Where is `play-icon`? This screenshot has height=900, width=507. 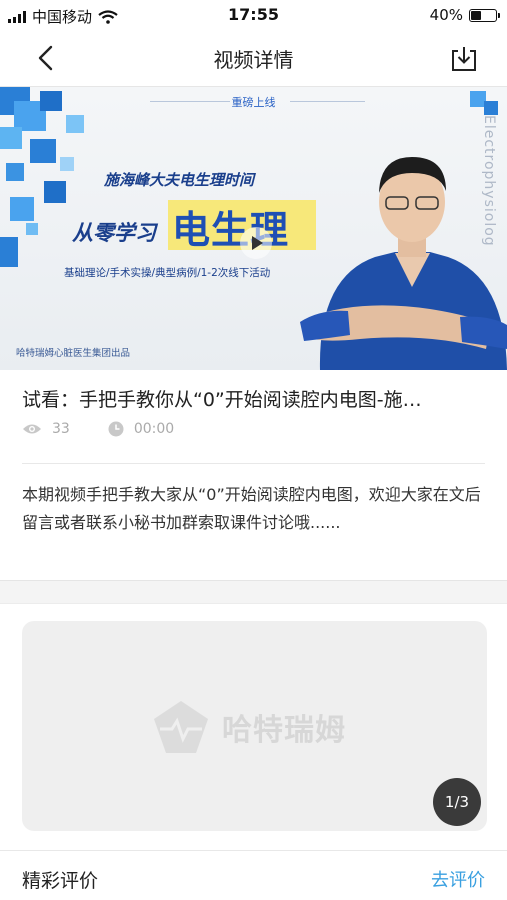
play-icon is located at coordinates (256, 243).